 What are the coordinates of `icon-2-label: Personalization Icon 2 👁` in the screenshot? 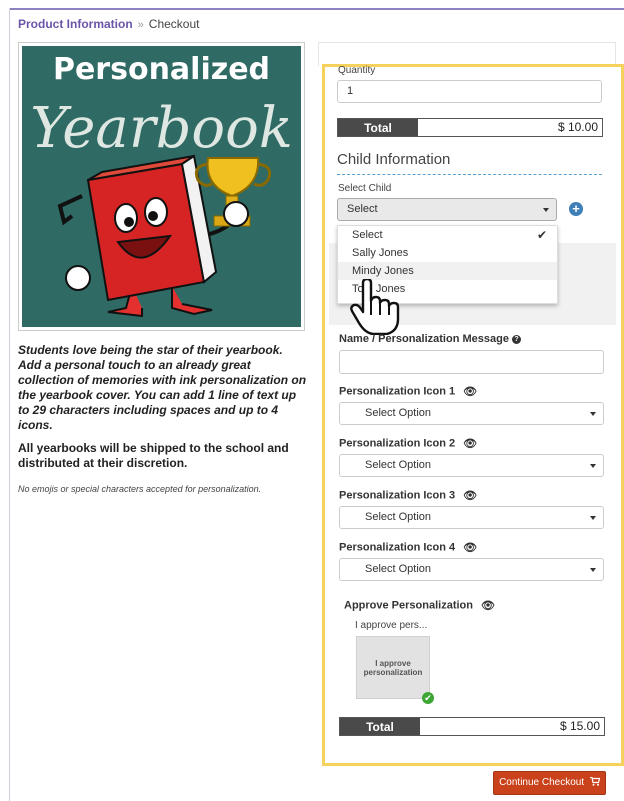 It's located at (408, 443).